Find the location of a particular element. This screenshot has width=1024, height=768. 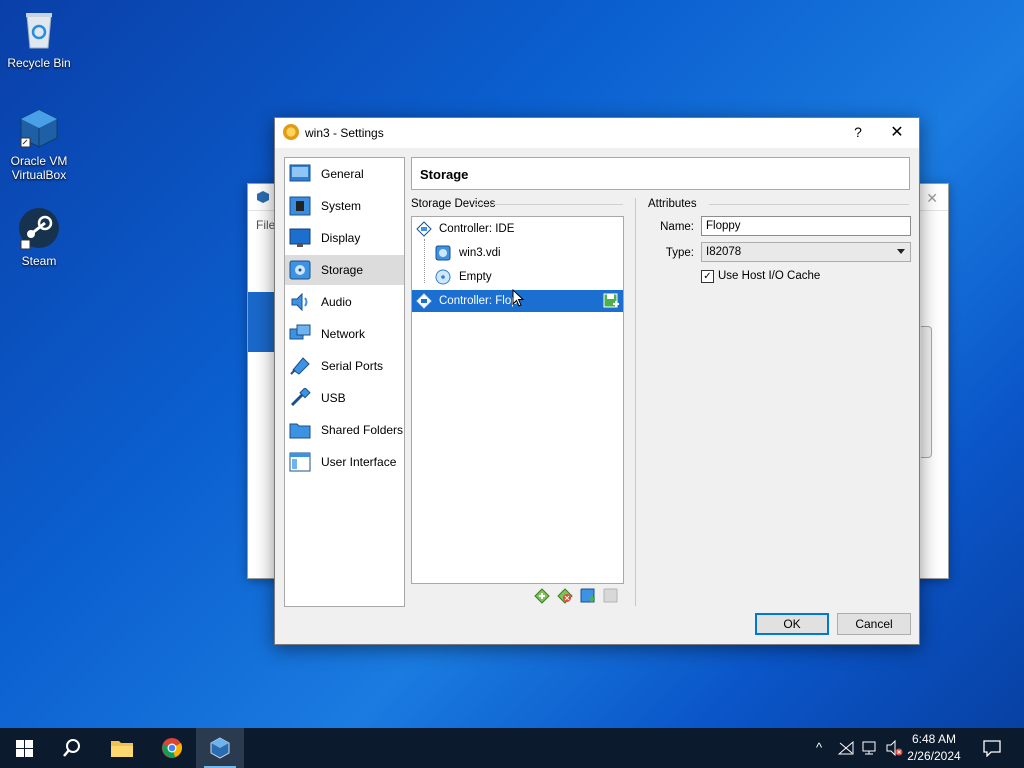

type-value: I82078 is located at coordinates (724, 252).